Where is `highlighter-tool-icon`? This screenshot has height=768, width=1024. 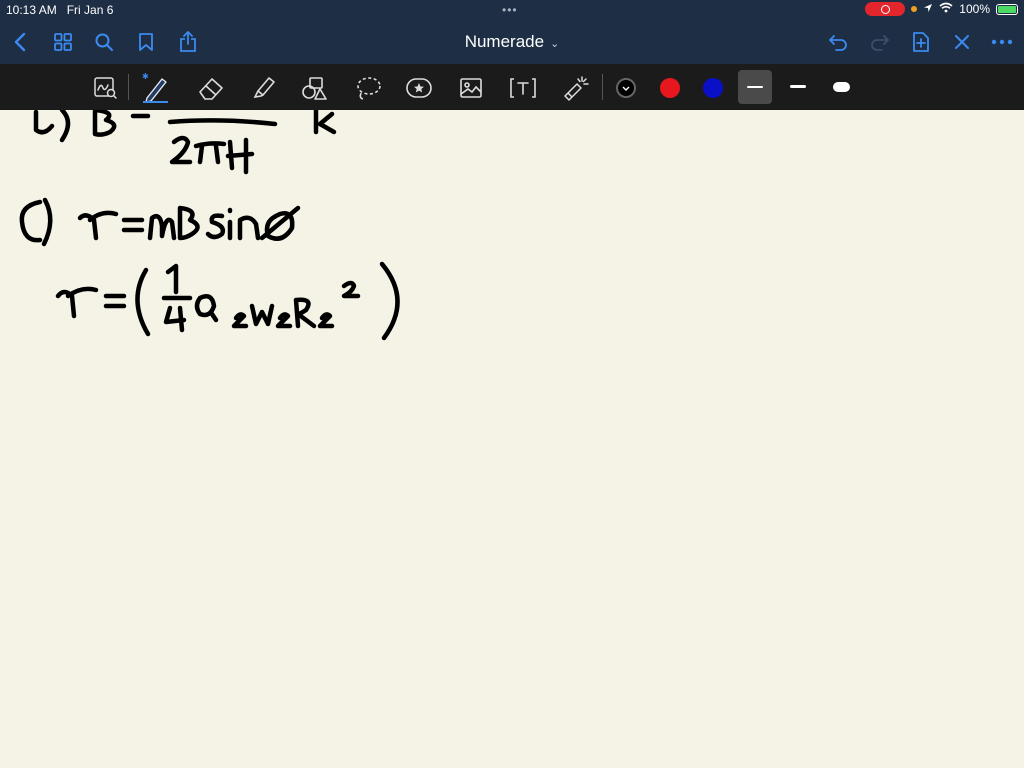 highlighter-tool-icon is located at coordinates (263, 88).